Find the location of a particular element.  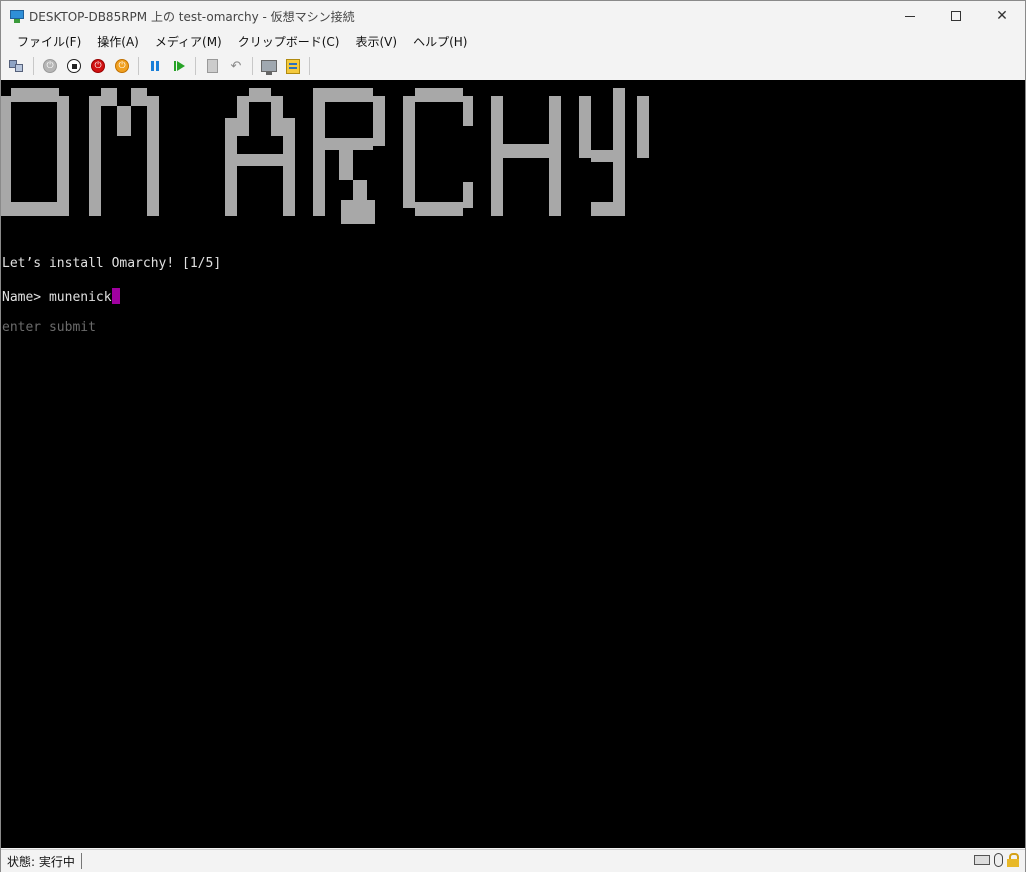

ctrl-alt-del-button is located at coordinates (17, 66).